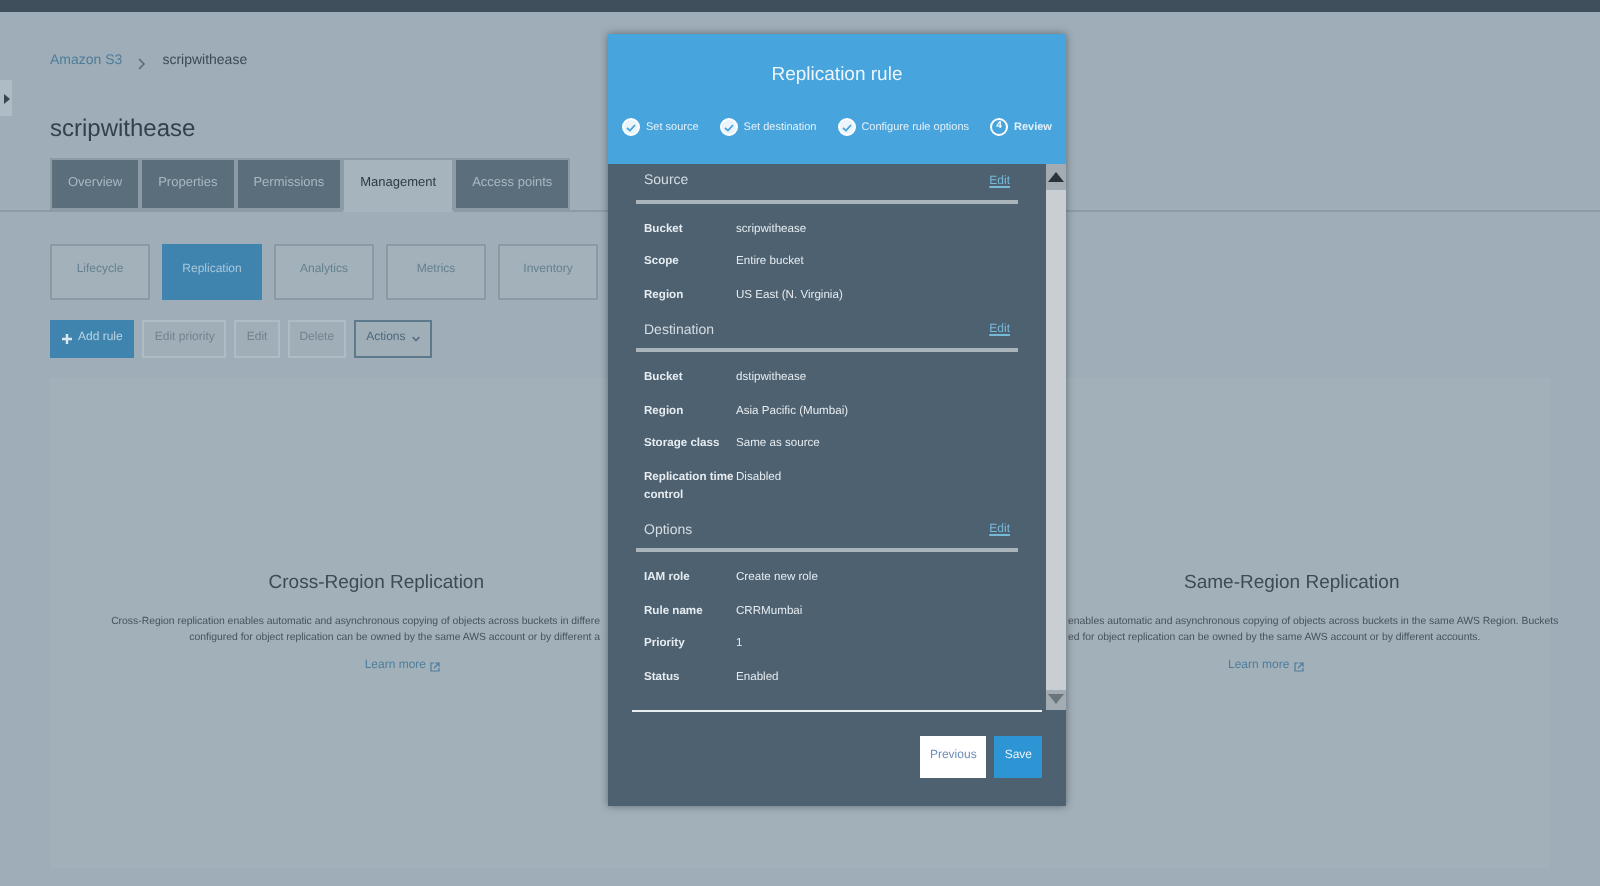 Image resolution: width=1600 pixels, height=886 pixels. I want to click on dialog-title: Replication rule, so click(837, 76).